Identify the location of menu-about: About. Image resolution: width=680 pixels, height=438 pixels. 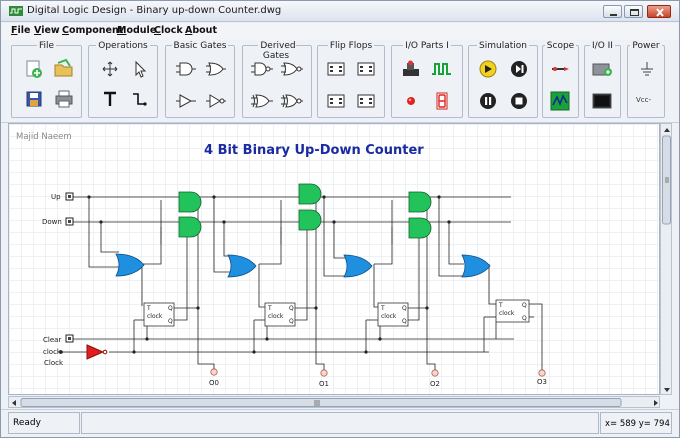
(201, 30).